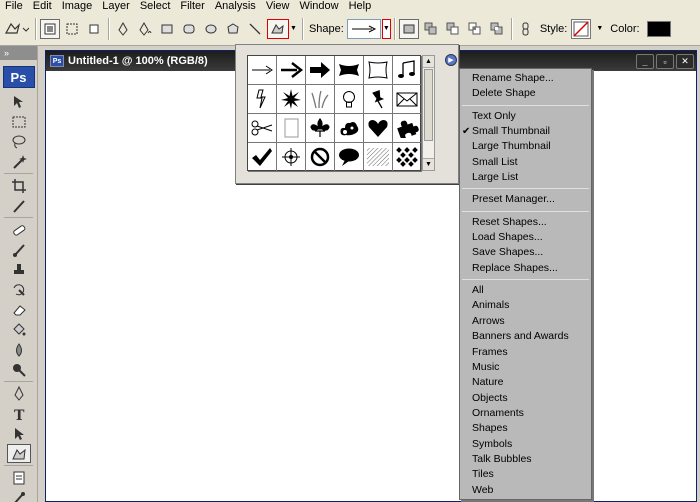 This screenshot has width=700, height=502. Describe the element at coordinates (525, 321) in the screenshot. I see `menu-item-arrows: Arrows` at that location.